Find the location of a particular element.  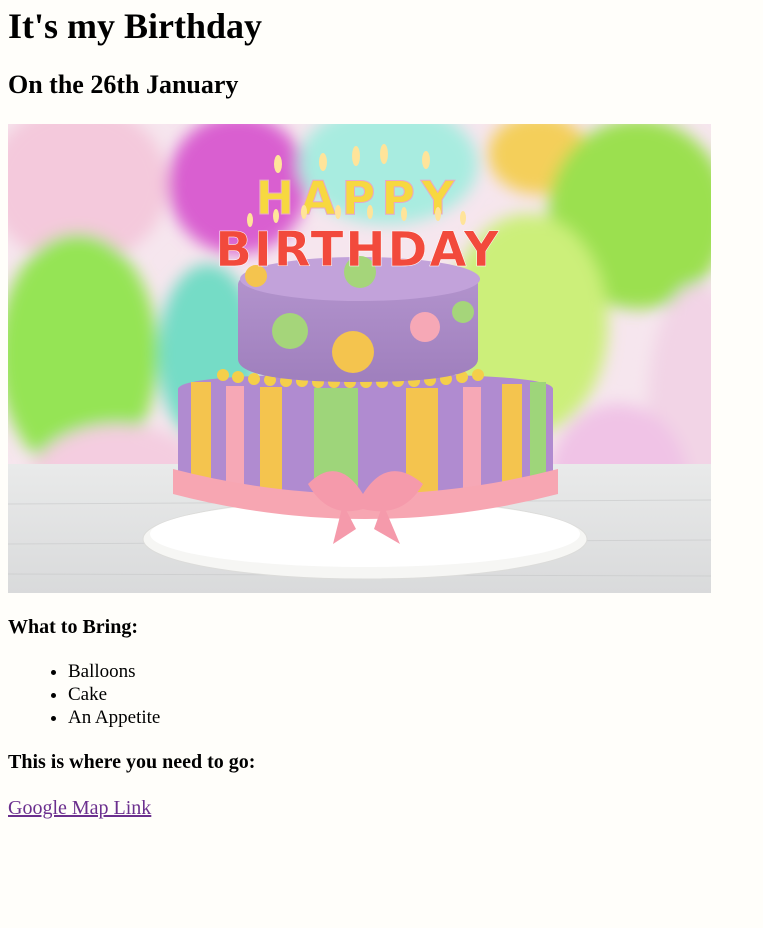

location-heading: This is where you need to go: is located at coordinates (132, 762).